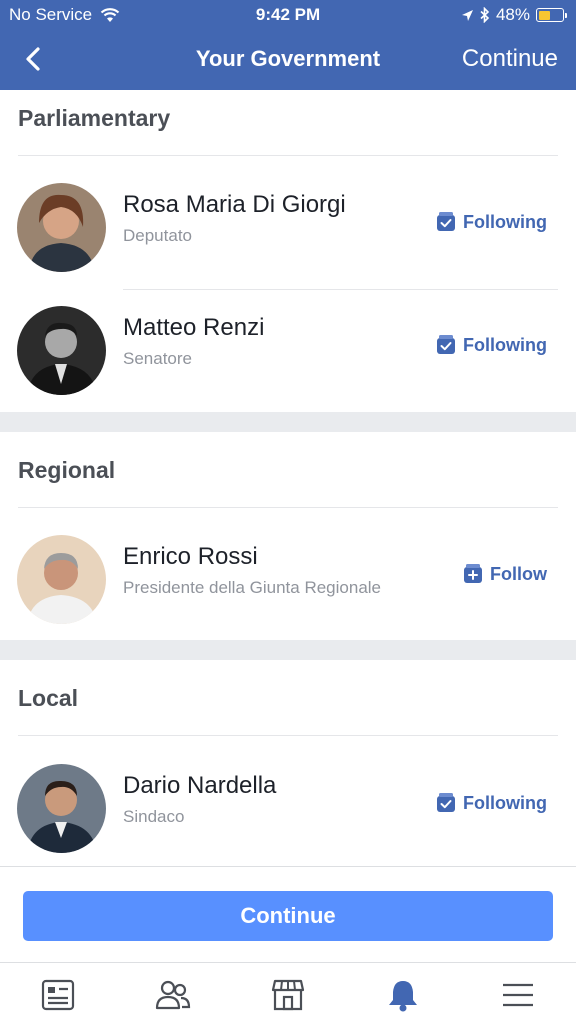 The height and width of the screenshot is (1024, 576). I want to click on list-item: Rosa Maria Di Giorgi Deputato Following, so click(288, 218).